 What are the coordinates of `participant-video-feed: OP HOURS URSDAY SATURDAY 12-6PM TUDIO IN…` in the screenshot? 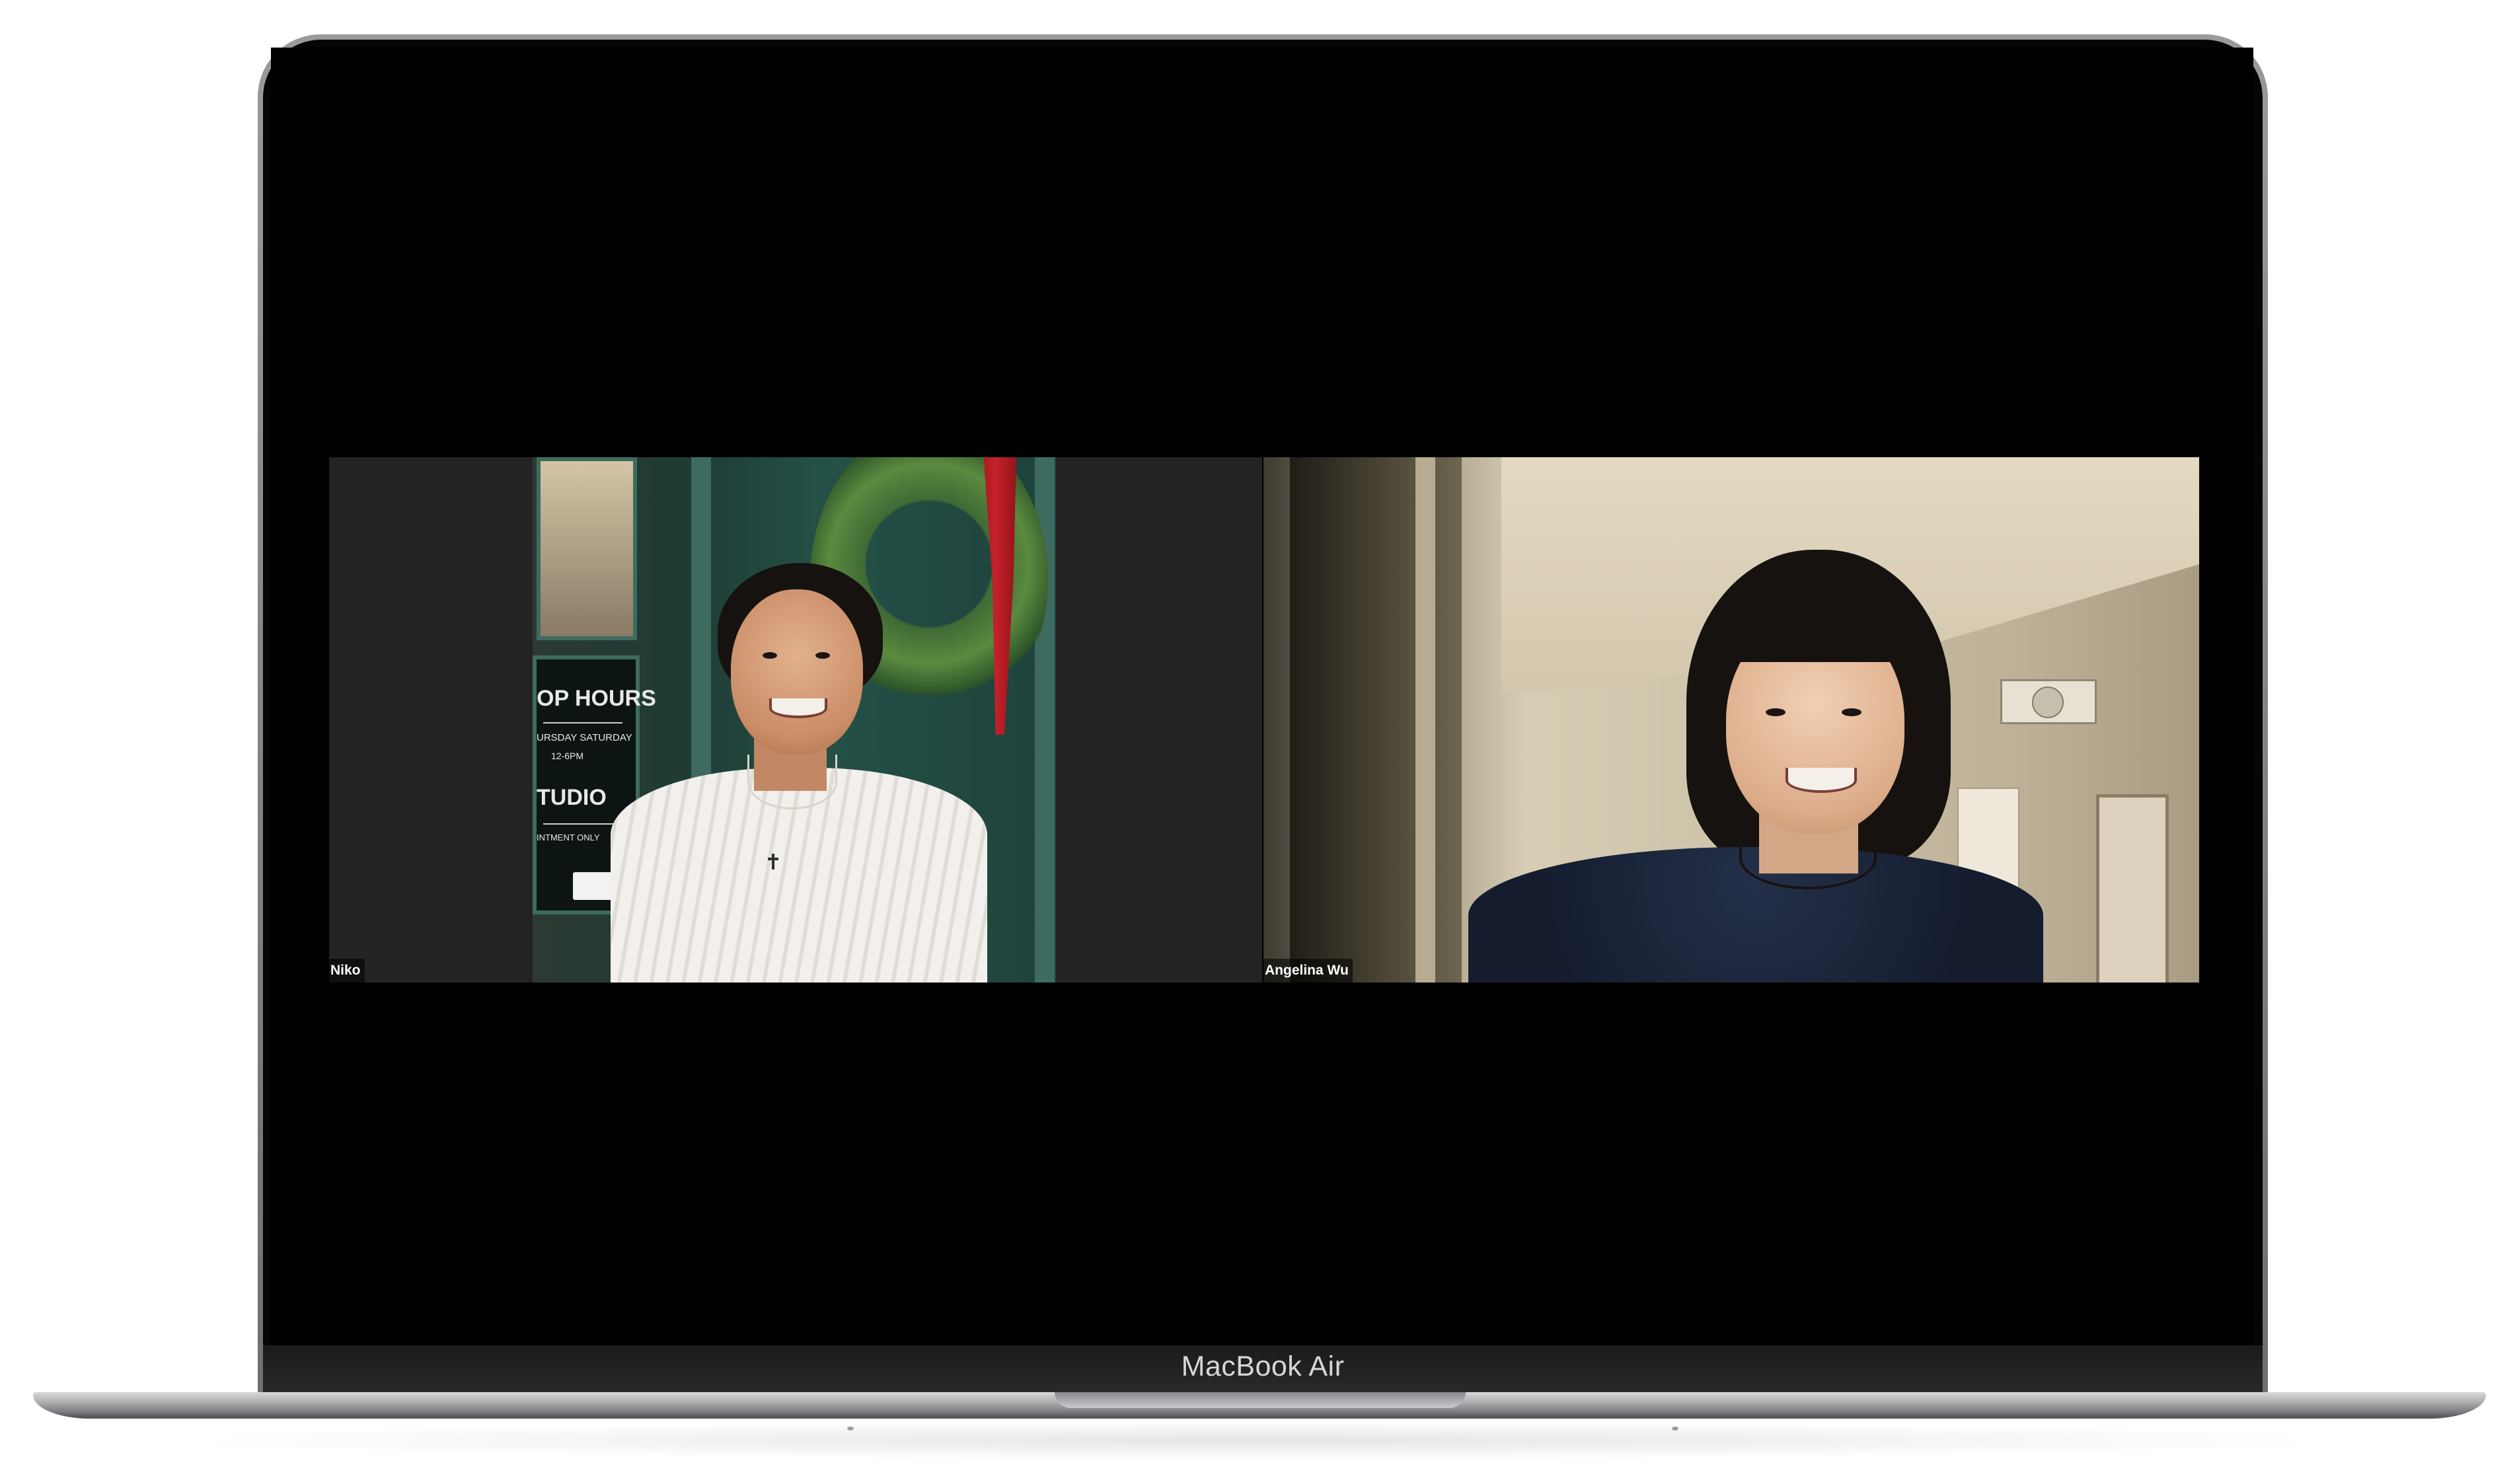 It's located at (795, 720).